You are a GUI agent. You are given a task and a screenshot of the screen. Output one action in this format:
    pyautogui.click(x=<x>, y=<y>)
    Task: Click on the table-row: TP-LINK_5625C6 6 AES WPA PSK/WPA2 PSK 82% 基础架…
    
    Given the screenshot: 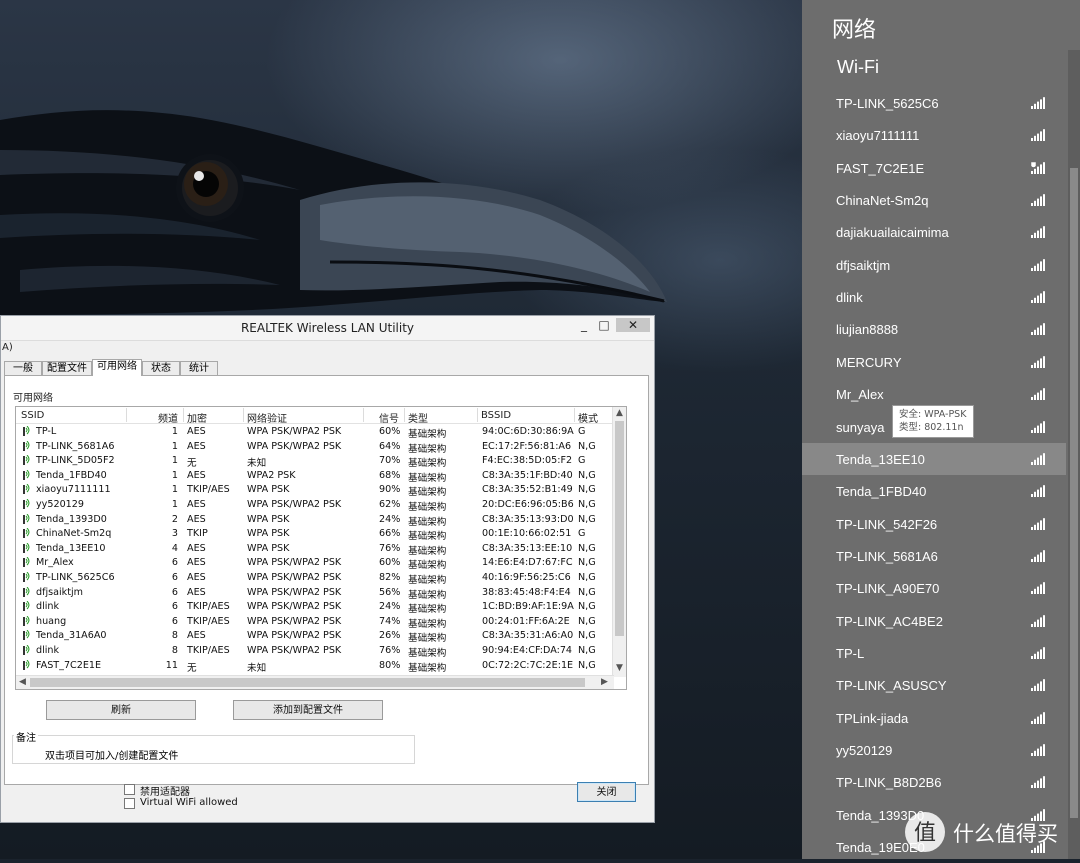 What is the action you would take?
    pyautogui.click(x=315, y=578)
    